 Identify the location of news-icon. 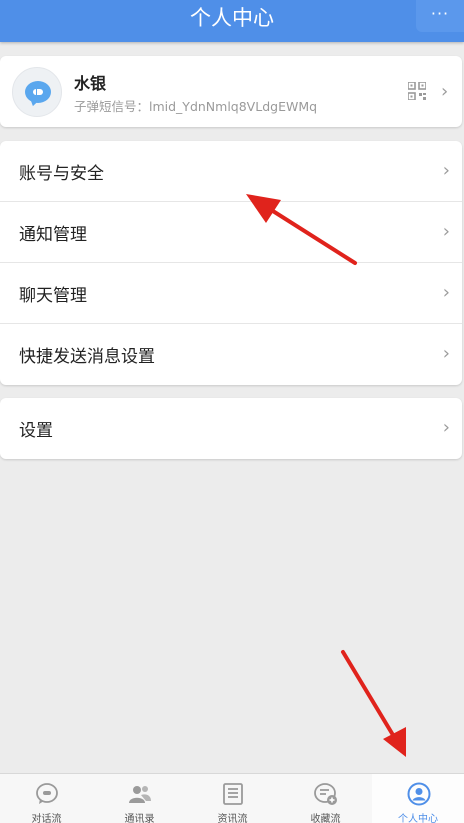
(233, 794).